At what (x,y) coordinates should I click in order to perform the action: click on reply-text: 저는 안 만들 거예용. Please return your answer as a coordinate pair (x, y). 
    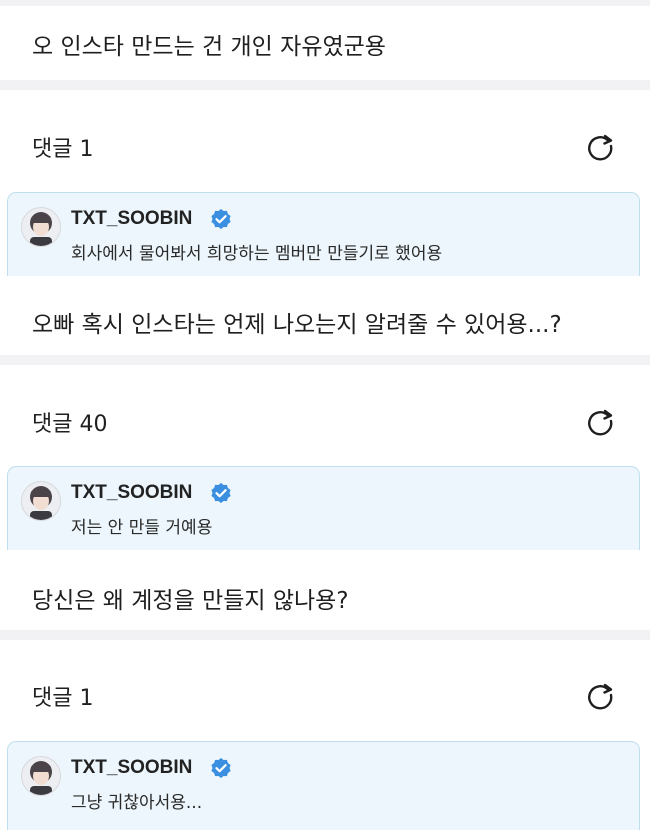
    Looking at the image, I should click on (142, 528).